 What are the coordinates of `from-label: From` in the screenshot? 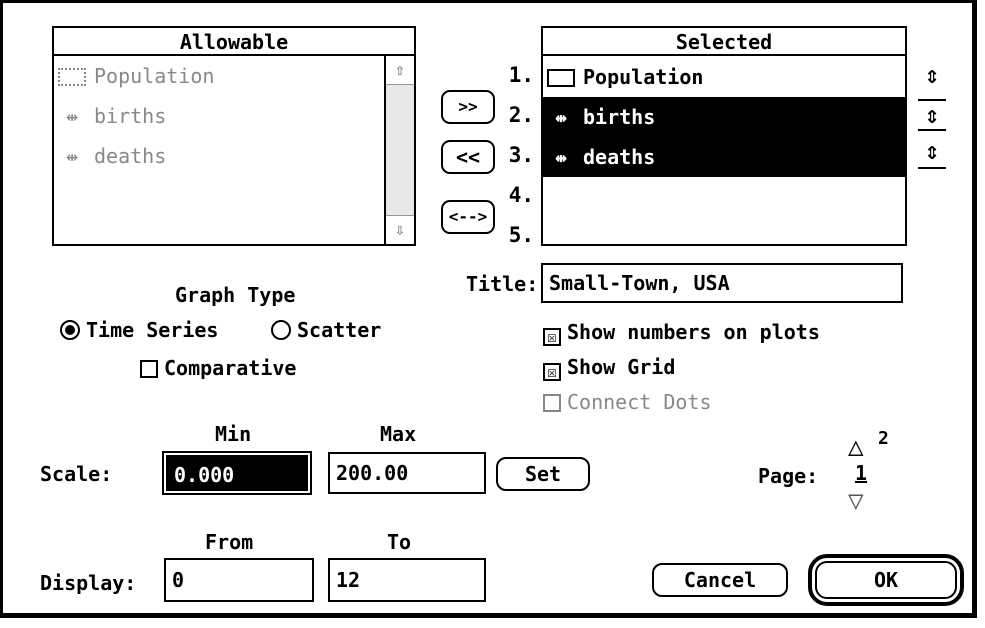 It's located at (229, 542).